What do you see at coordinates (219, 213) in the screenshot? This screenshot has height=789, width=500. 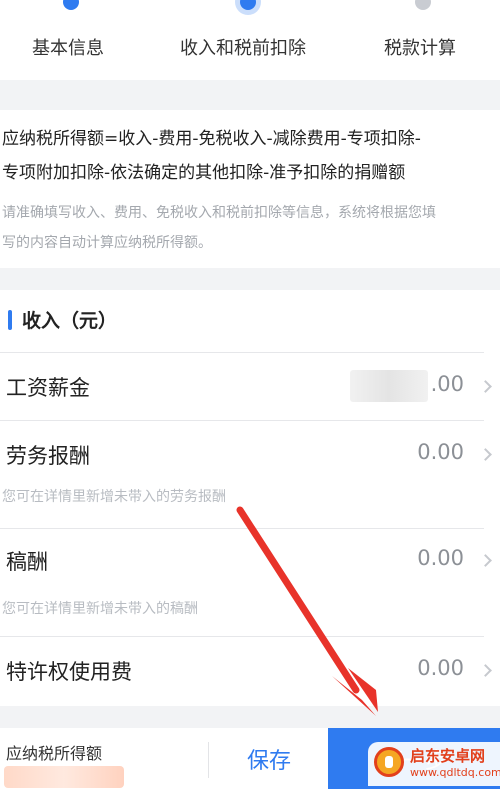 I see `formula-tip-line-1: 请准确填写收入、费用、免税收入和税前扣除等信息，系统将根据您填` at bounding box center [219, 213].